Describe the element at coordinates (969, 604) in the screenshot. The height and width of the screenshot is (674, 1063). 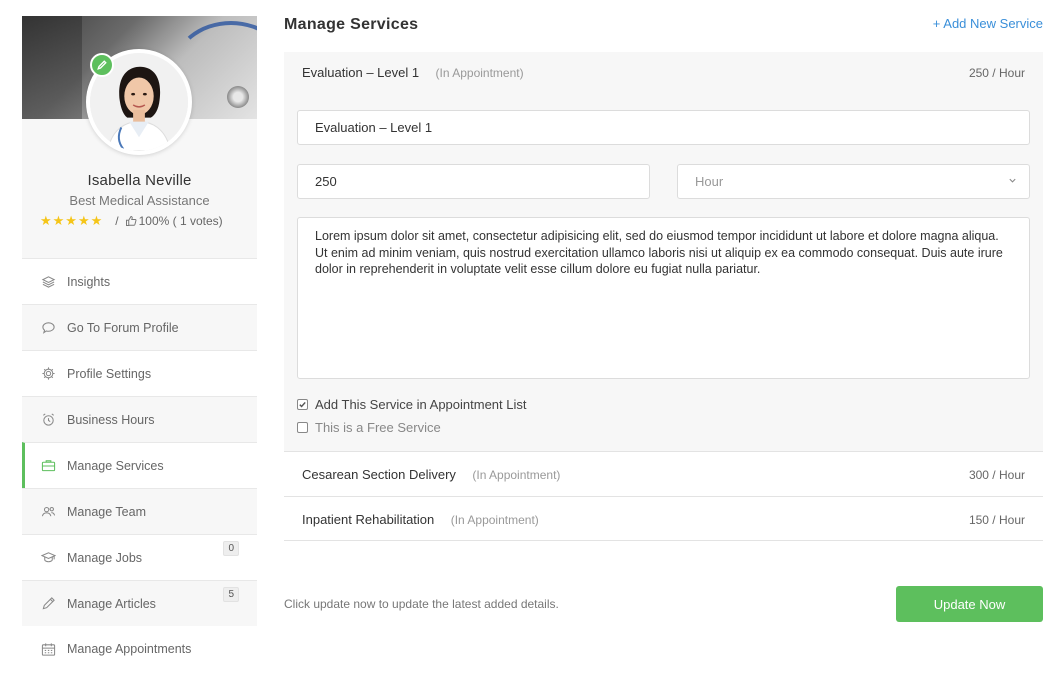
I see `update-now-button: Update Now` at that location.